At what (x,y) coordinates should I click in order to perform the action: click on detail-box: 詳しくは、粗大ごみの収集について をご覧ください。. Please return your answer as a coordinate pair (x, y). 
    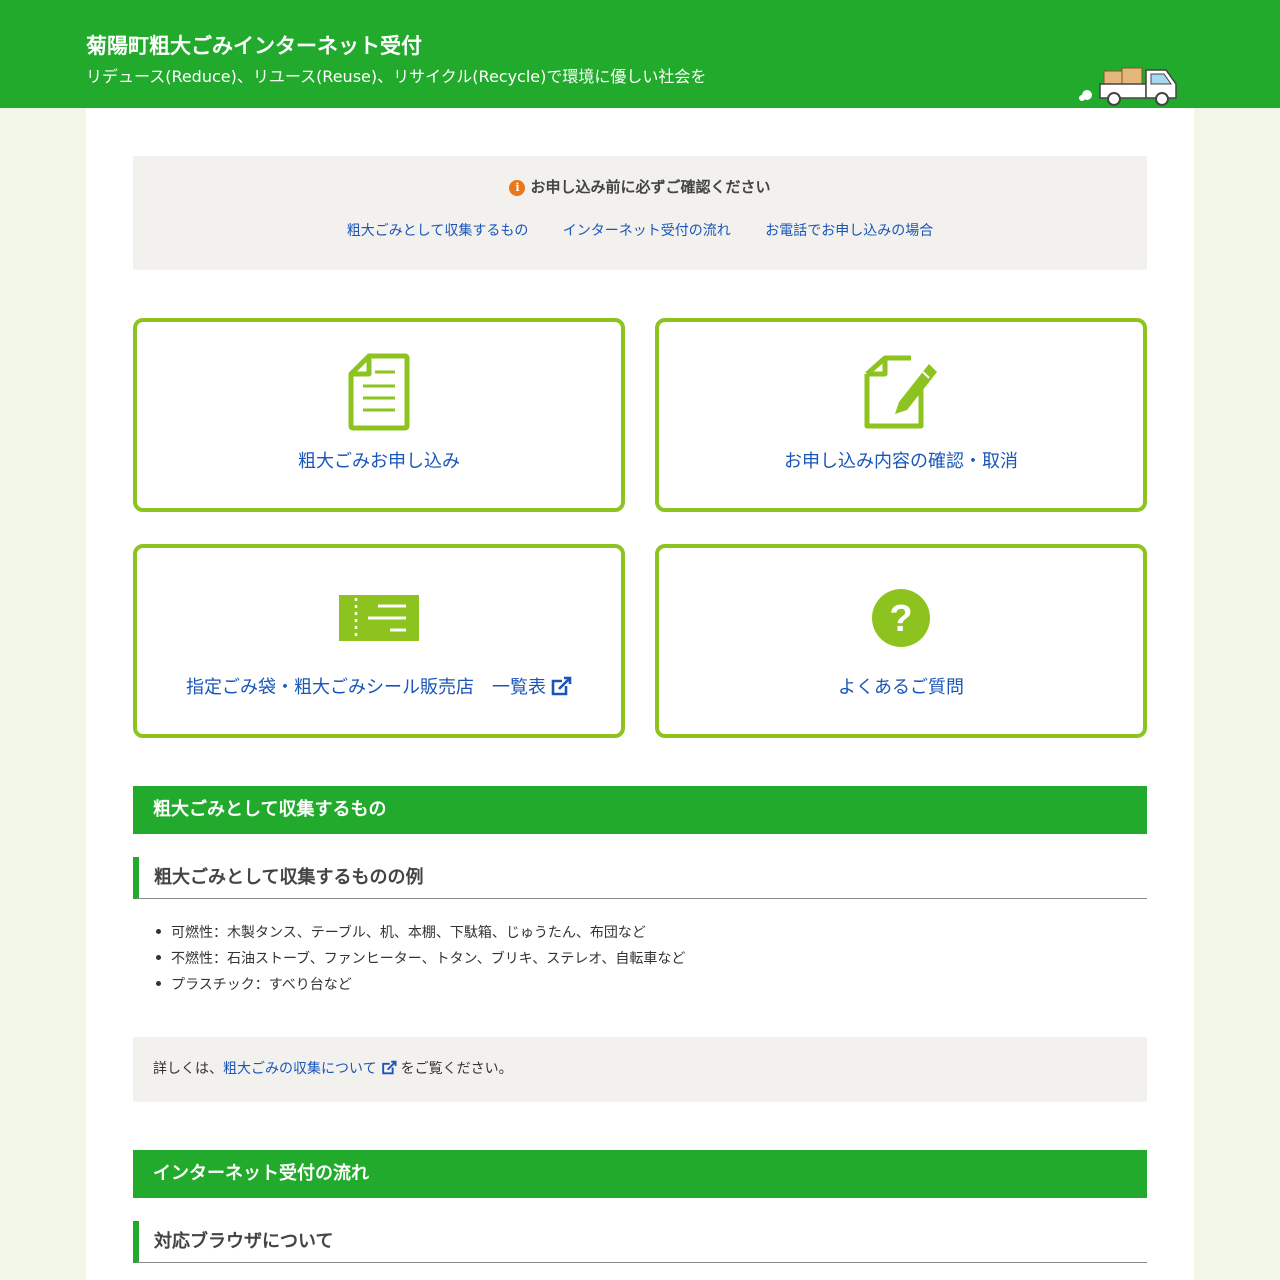
    Looking at the image, I should click on (640, 1069).